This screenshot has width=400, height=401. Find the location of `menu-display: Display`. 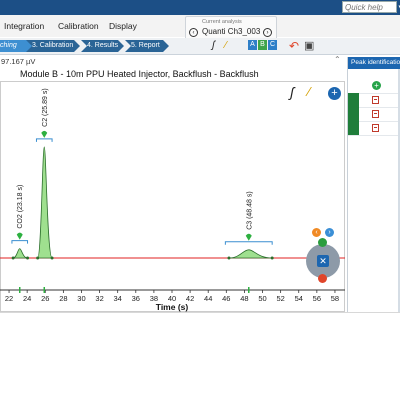

menu-display: Display is located at coordinates (123, 26).